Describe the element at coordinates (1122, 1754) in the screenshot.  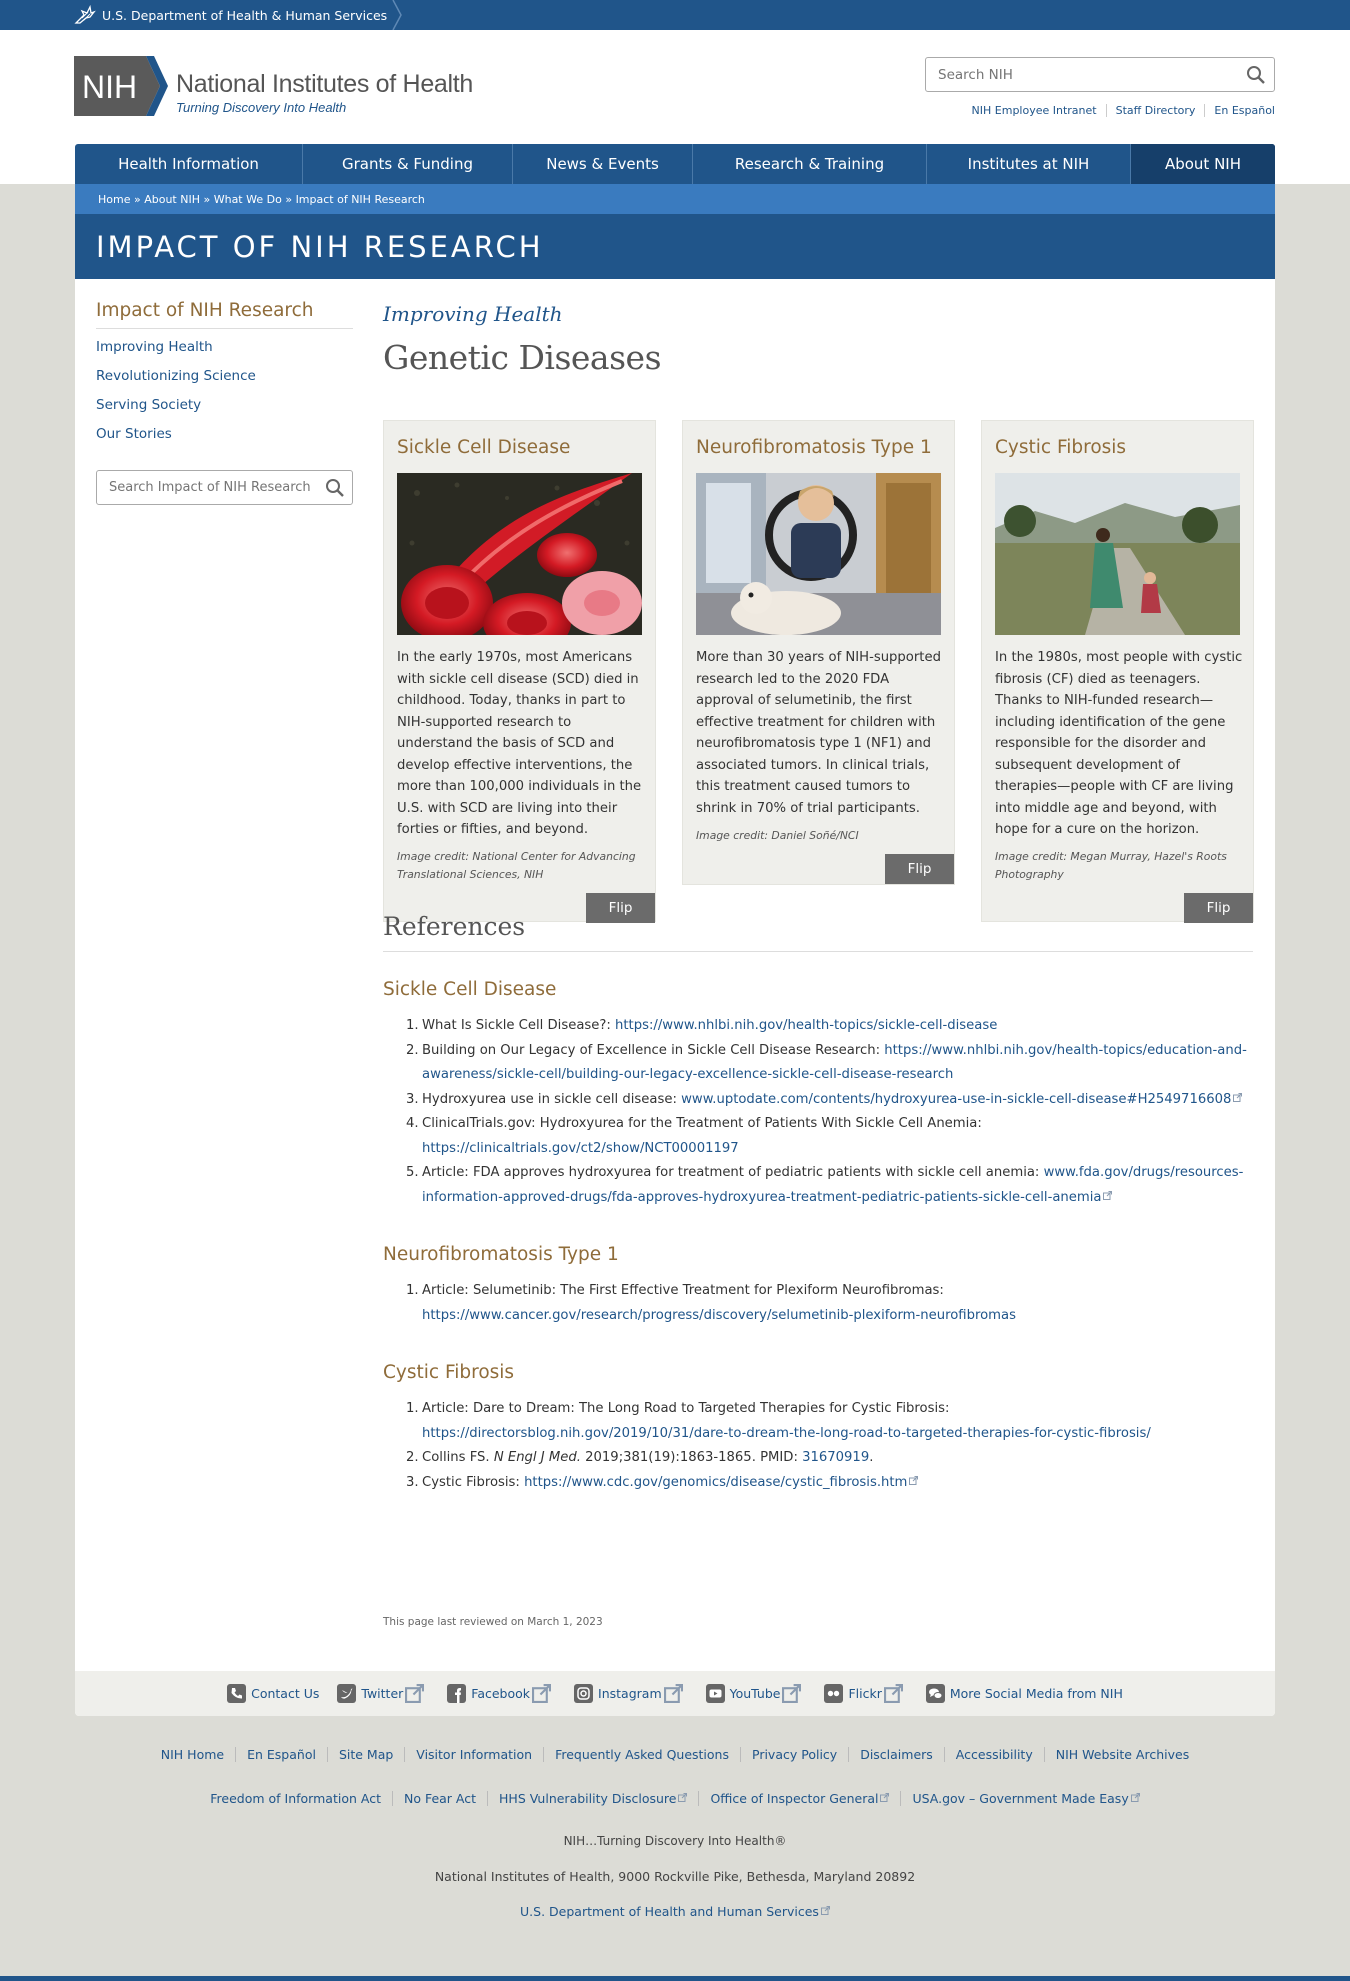
I see `footer-link: NIH Website Archives` at that location.